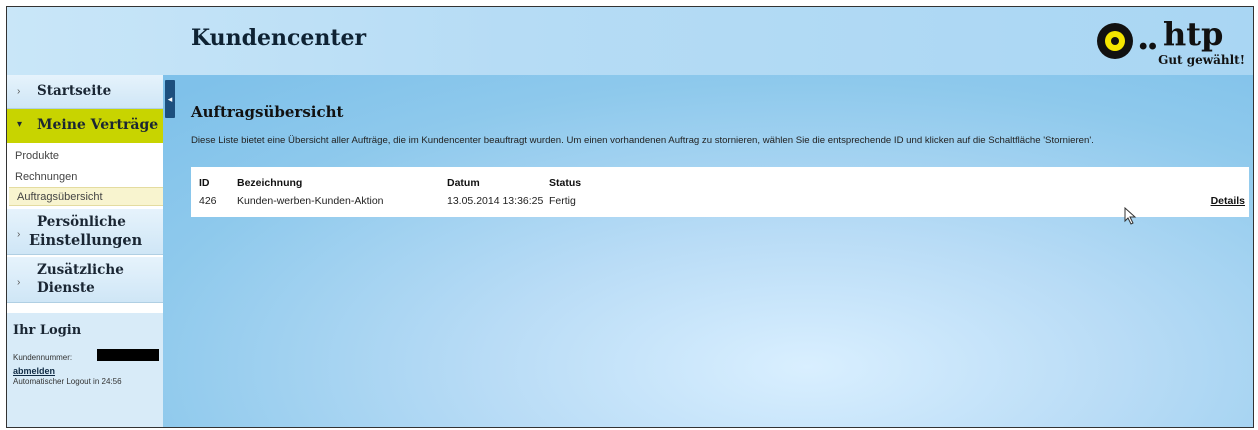 The height and width of the screenshot is (430, 1258). What do you see at coordinates (1115, 41) in the screenshot?
I see `logo-ring-icon` at bounding box center [1115, 41].